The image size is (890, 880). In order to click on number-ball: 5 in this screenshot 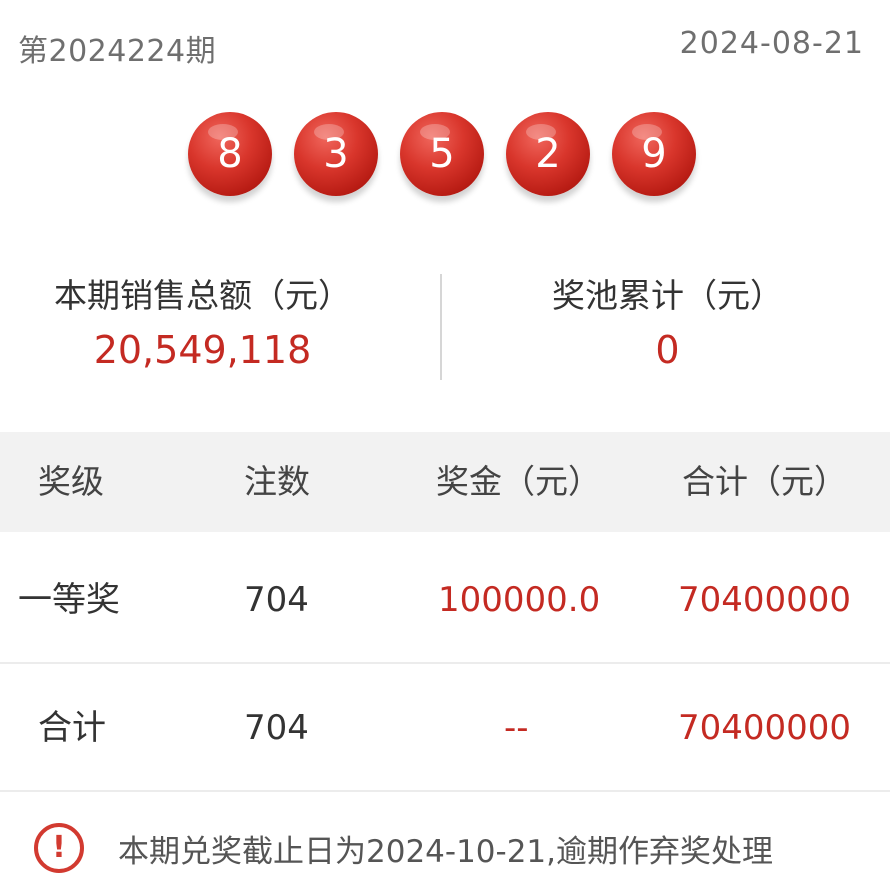, I will do `click(442, 154)`.